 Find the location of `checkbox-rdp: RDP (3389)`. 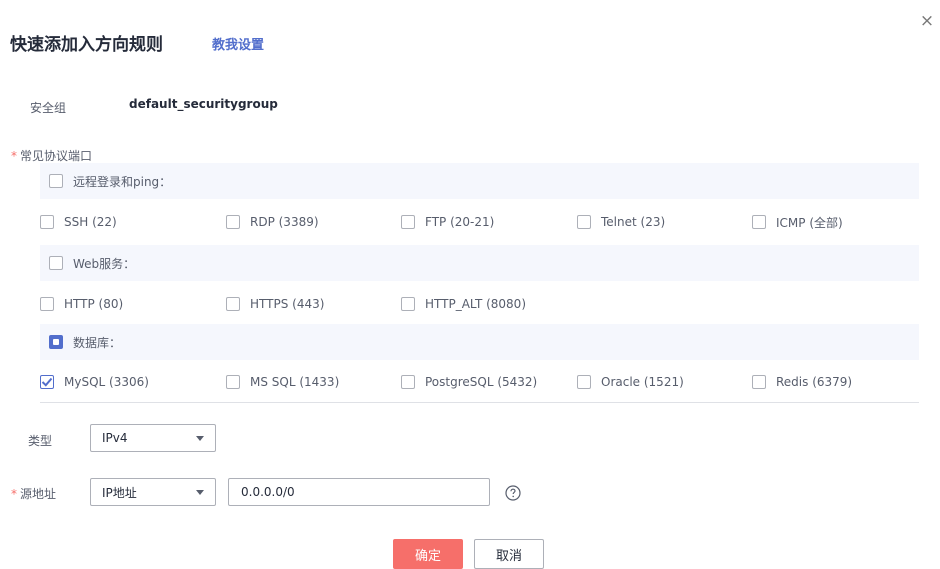

checkbox-rdp: RDP (3389) is located at coordinates (272, 222).